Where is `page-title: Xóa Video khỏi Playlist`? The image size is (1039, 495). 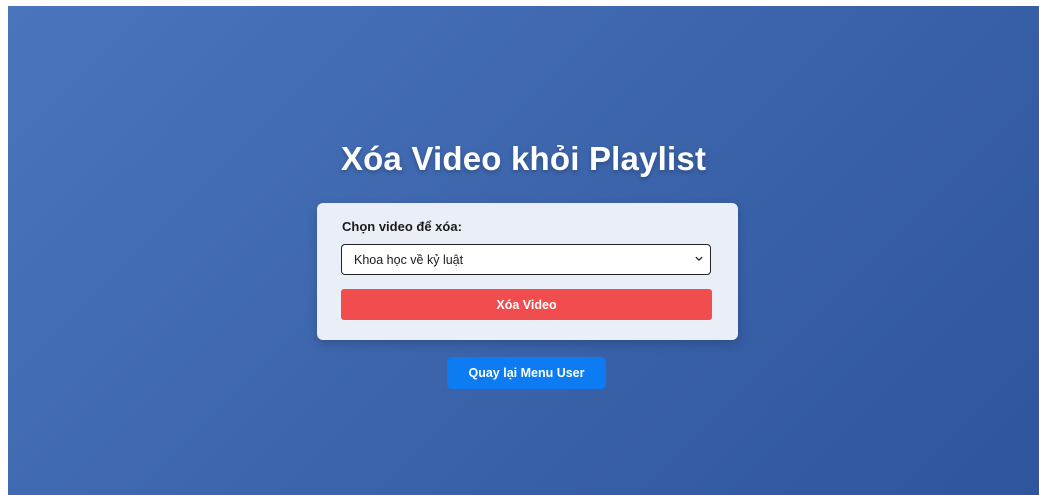
page-title: Xóa Video khỏi Playlist is located at coordinates (523, 158).